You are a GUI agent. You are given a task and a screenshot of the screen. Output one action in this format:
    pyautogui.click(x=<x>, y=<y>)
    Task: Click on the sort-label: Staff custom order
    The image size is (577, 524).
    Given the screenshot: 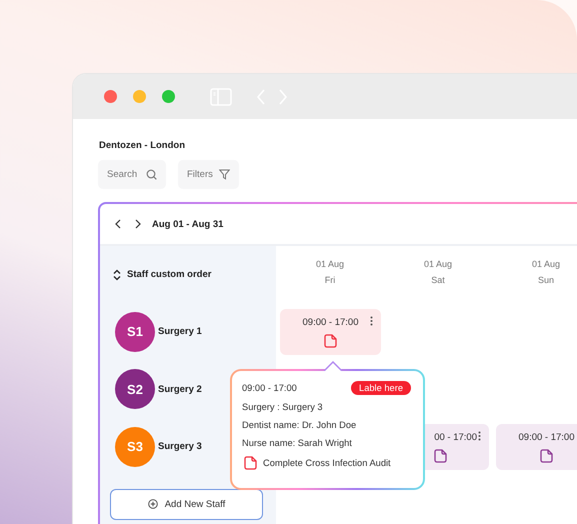 What is the action you would take?
    pyautogui.click(x=169, y=274)
    